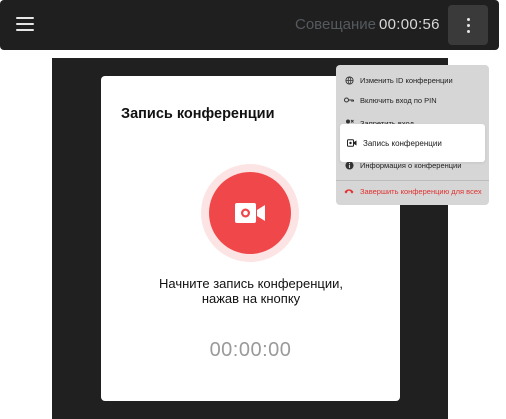  I want to click on menu-item-recording: Запись конференции, so click(412, 143).